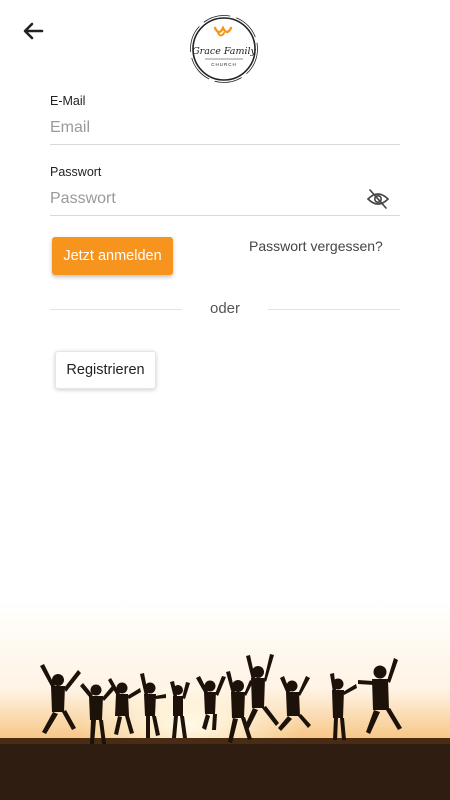 The image size is (450, 800). Describe the element at coordinates (378, 199) in the screenshot. I see `eye-off-icon` at that location.